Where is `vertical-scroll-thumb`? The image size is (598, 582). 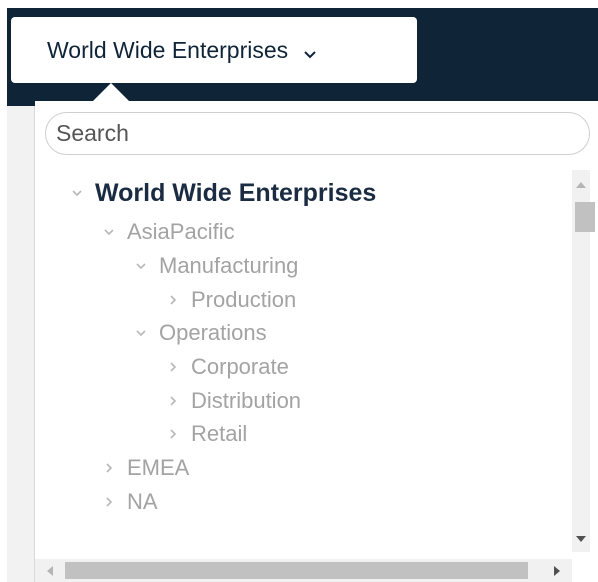
vertical-scroll-thumb is located at coordinates (585, 217).